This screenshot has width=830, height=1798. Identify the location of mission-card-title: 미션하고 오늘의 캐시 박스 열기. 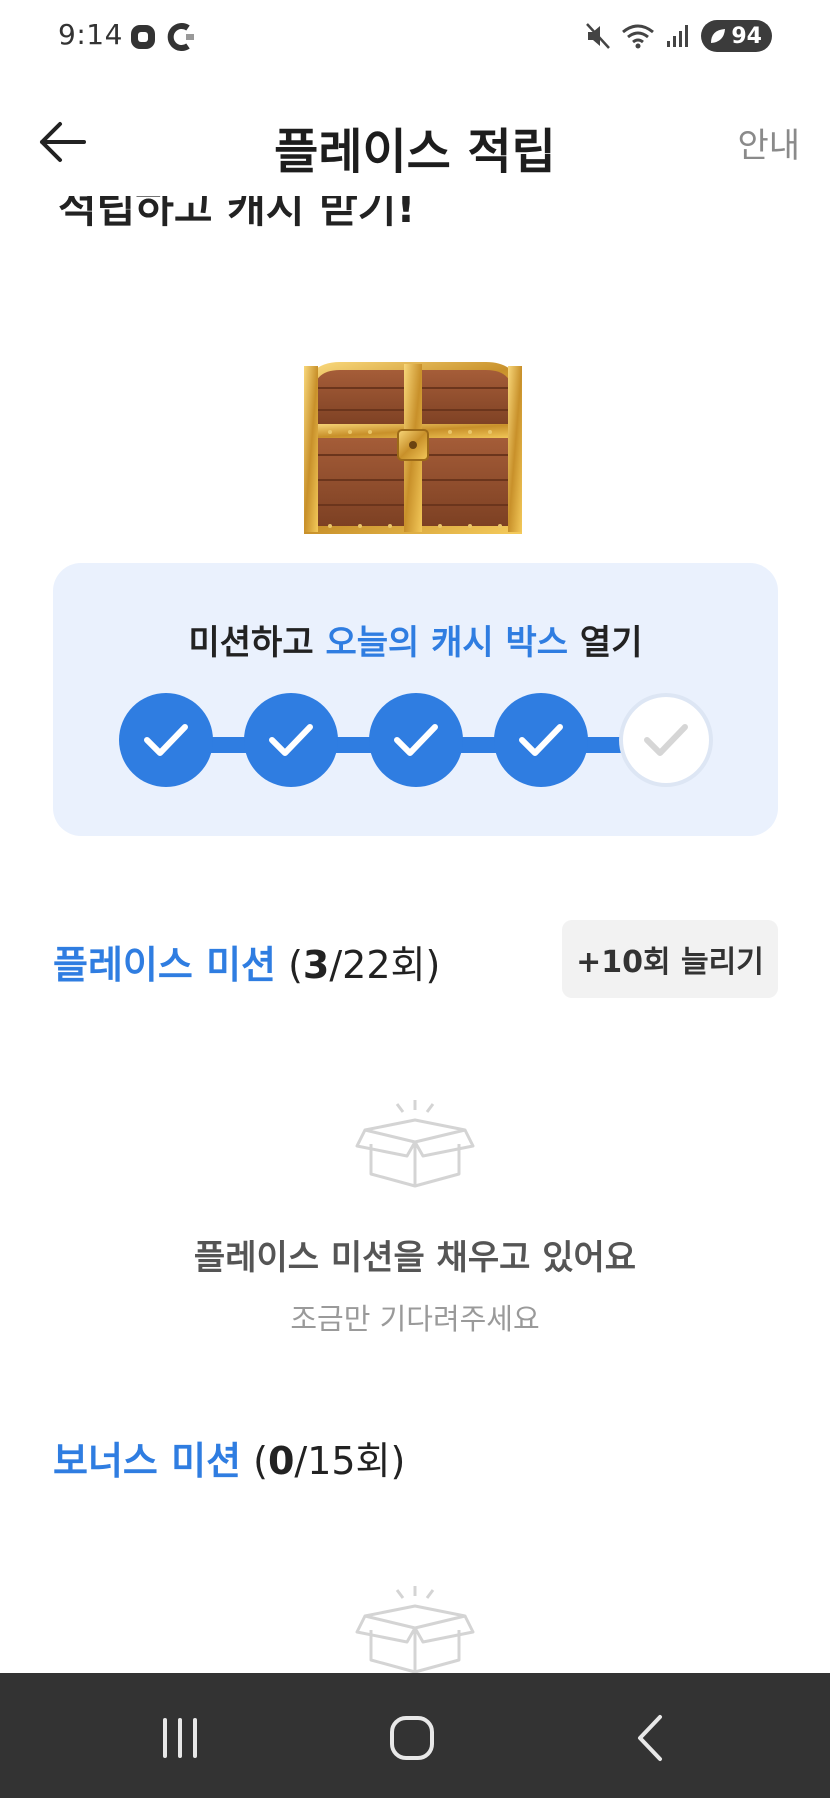
(415, 639).